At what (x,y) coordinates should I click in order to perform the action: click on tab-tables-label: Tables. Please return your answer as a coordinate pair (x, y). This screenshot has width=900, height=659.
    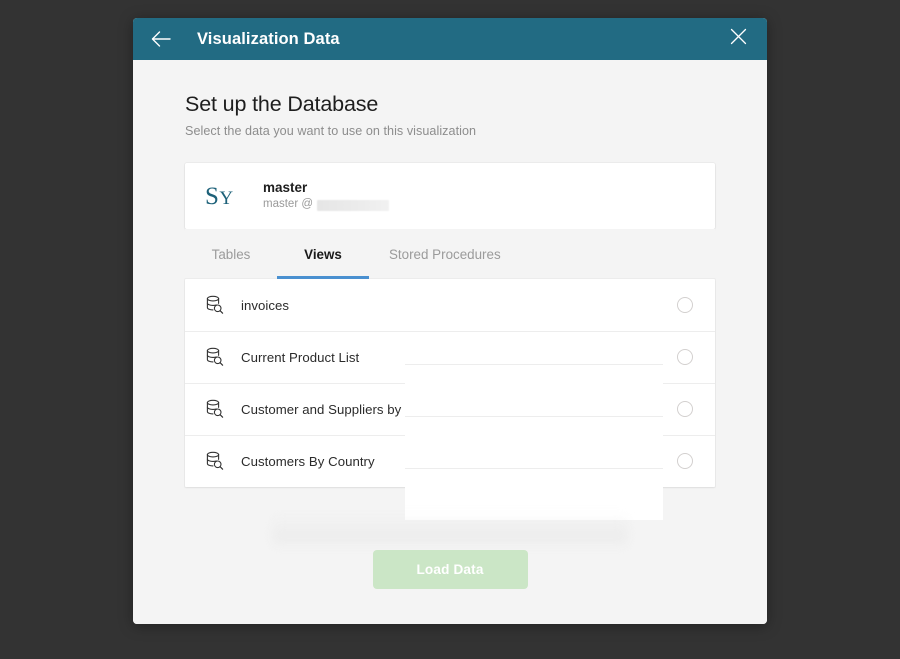
    Looking at the image, I should click on (231, 254).